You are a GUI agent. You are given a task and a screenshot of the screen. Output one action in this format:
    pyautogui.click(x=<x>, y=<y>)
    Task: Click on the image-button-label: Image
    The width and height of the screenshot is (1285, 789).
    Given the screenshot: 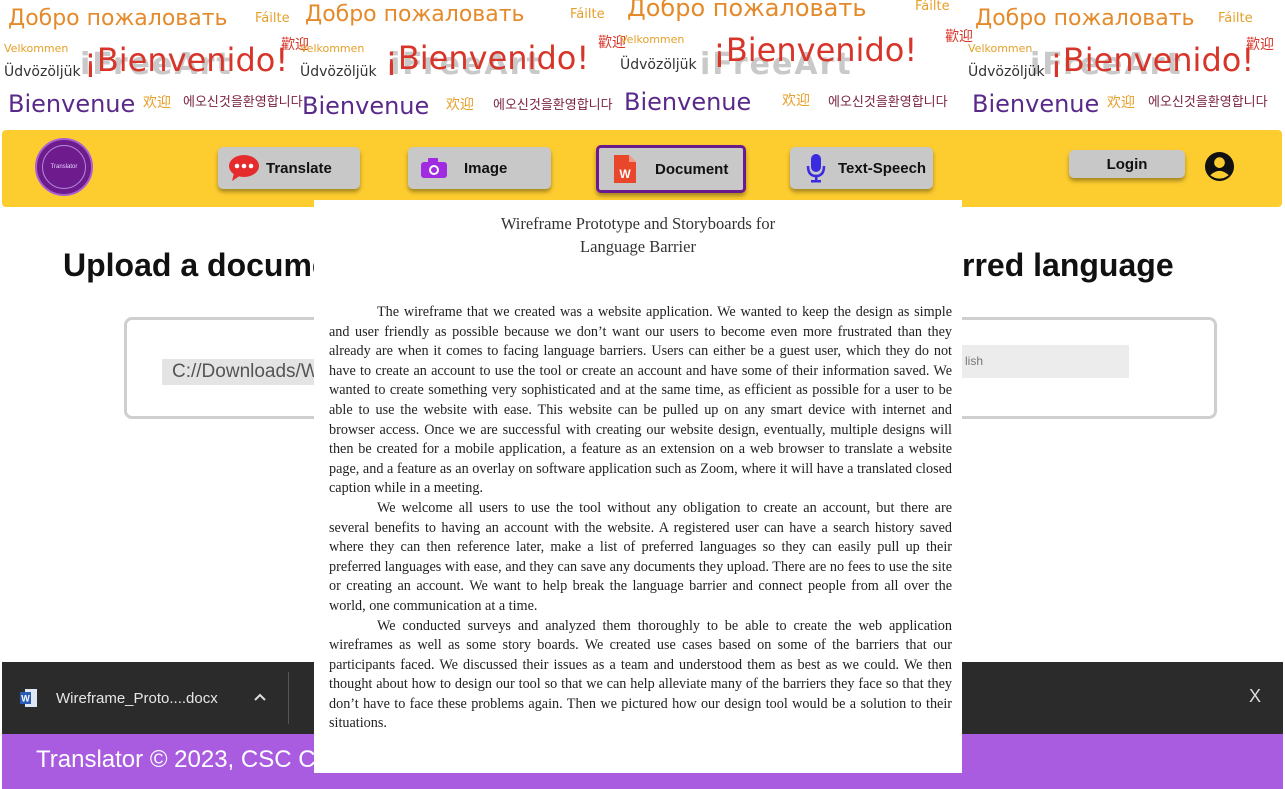 What is the action you would take?
    pyautogui.click(x=486, y=168)
    